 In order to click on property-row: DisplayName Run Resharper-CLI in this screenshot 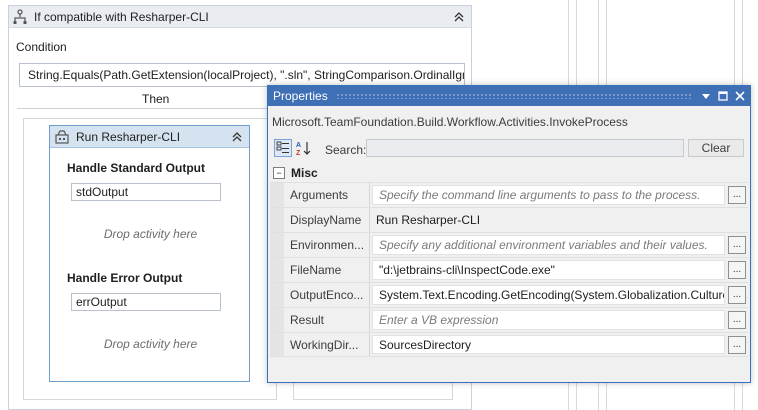, I will do `click(509, 219)`.